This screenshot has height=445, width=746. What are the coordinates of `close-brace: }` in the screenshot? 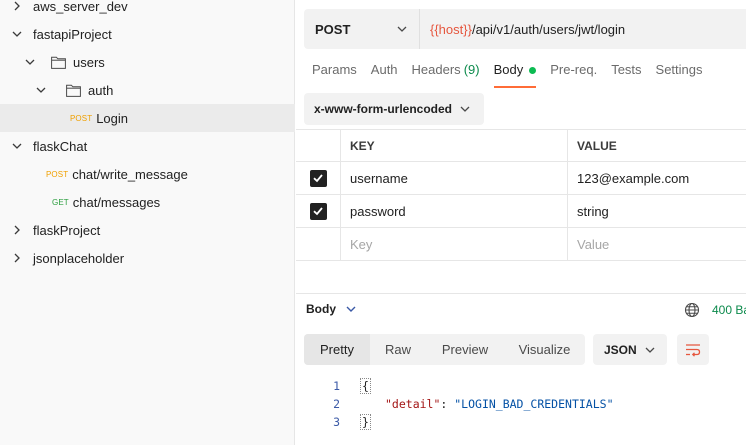 It's located at (365, 422).